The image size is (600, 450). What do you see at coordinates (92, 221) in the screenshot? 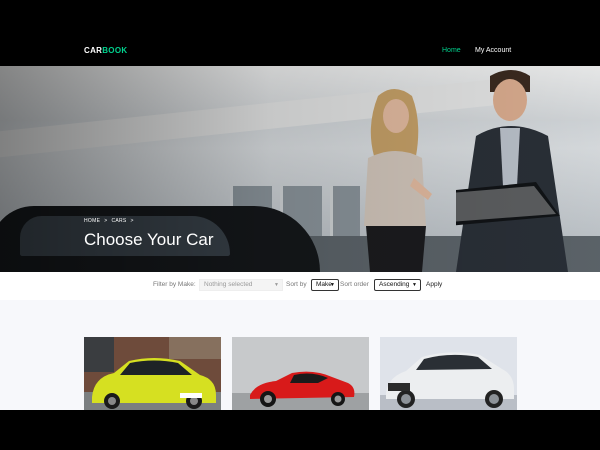
I see `breadcrumb-home: HOME` at bounding box center [92, 221].